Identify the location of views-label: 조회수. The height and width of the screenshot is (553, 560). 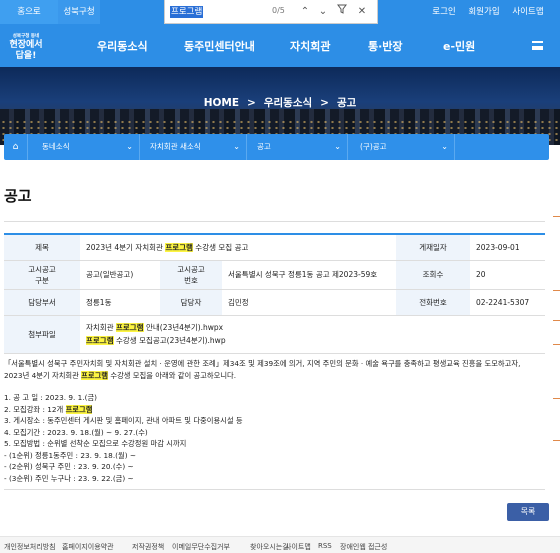
(433, 275).